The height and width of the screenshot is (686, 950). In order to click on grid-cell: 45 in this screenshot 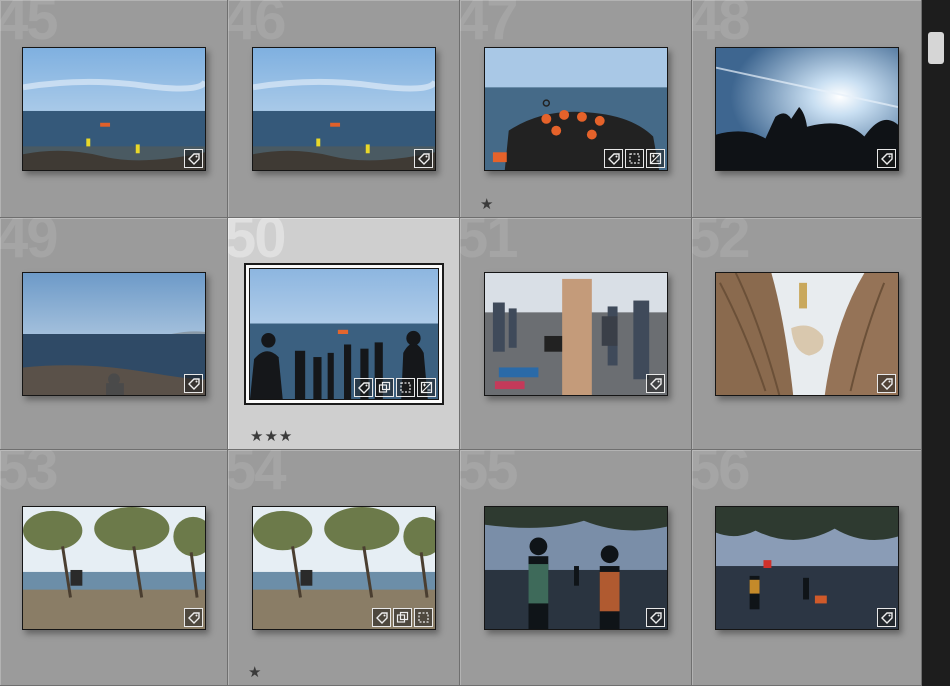, I will do `click(114, 109)`.